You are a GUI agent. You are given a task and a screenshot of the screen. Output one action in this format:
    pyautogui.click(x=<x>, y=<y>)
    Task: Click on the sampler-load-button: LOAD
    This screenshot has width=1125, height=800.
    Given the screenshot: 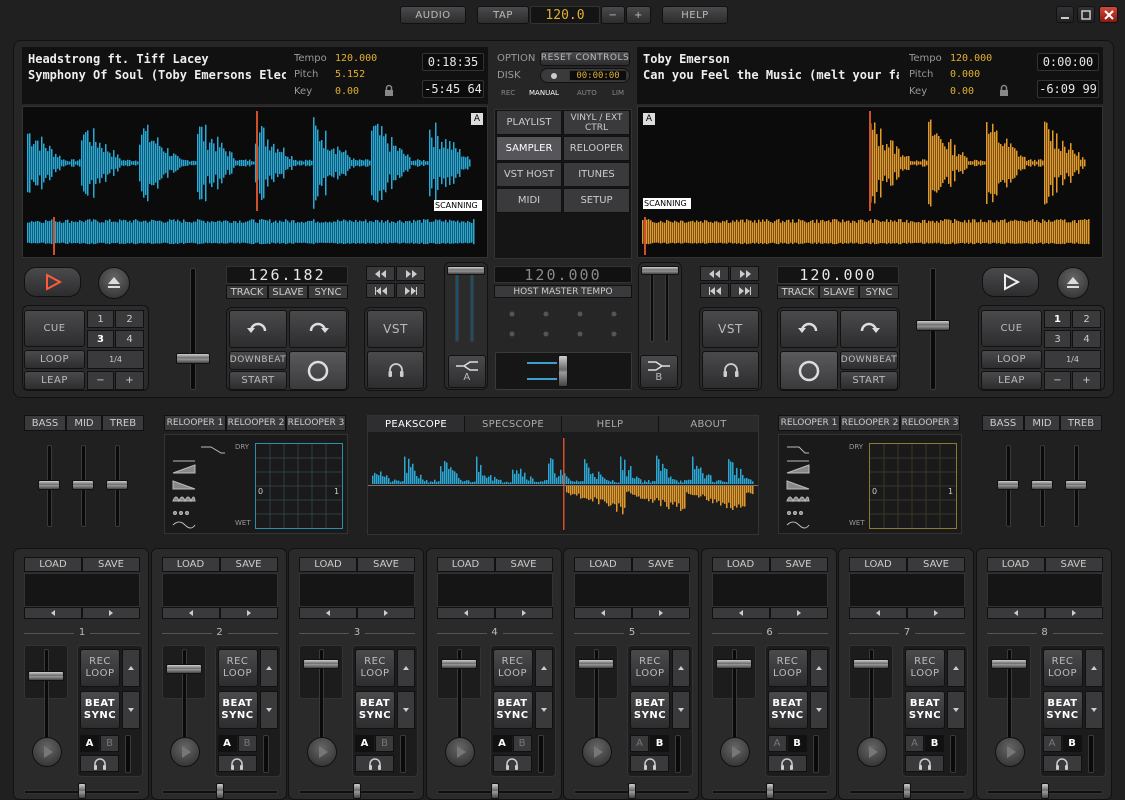 What is the action you would take?
    pyautogui.click(x=465, y=564)
    